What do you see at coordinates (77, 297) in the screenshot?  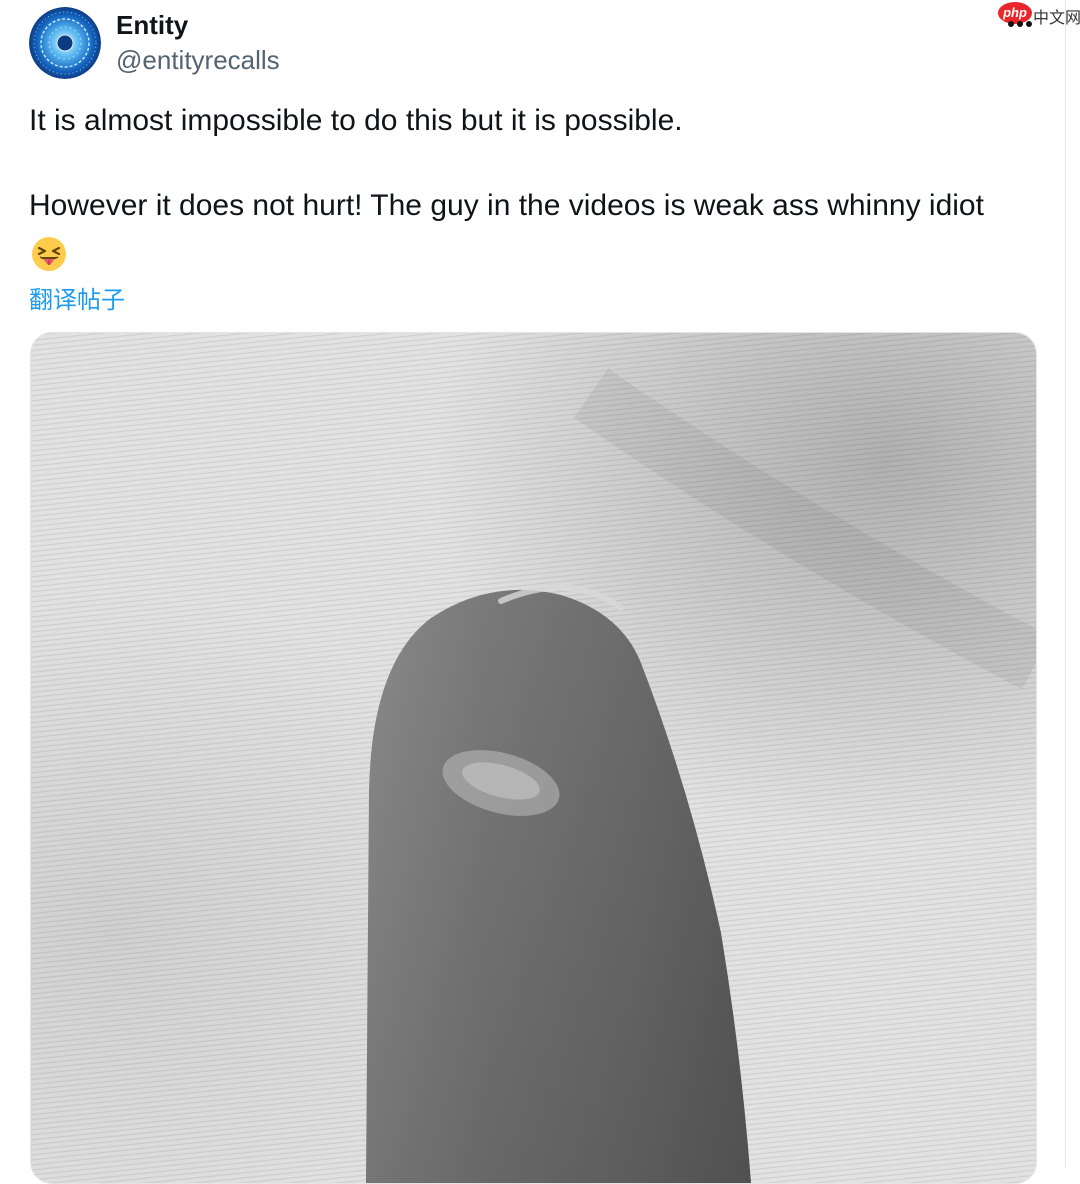 I see `translate-post-link: 翻译帖子` at bounding box center [77, 297].